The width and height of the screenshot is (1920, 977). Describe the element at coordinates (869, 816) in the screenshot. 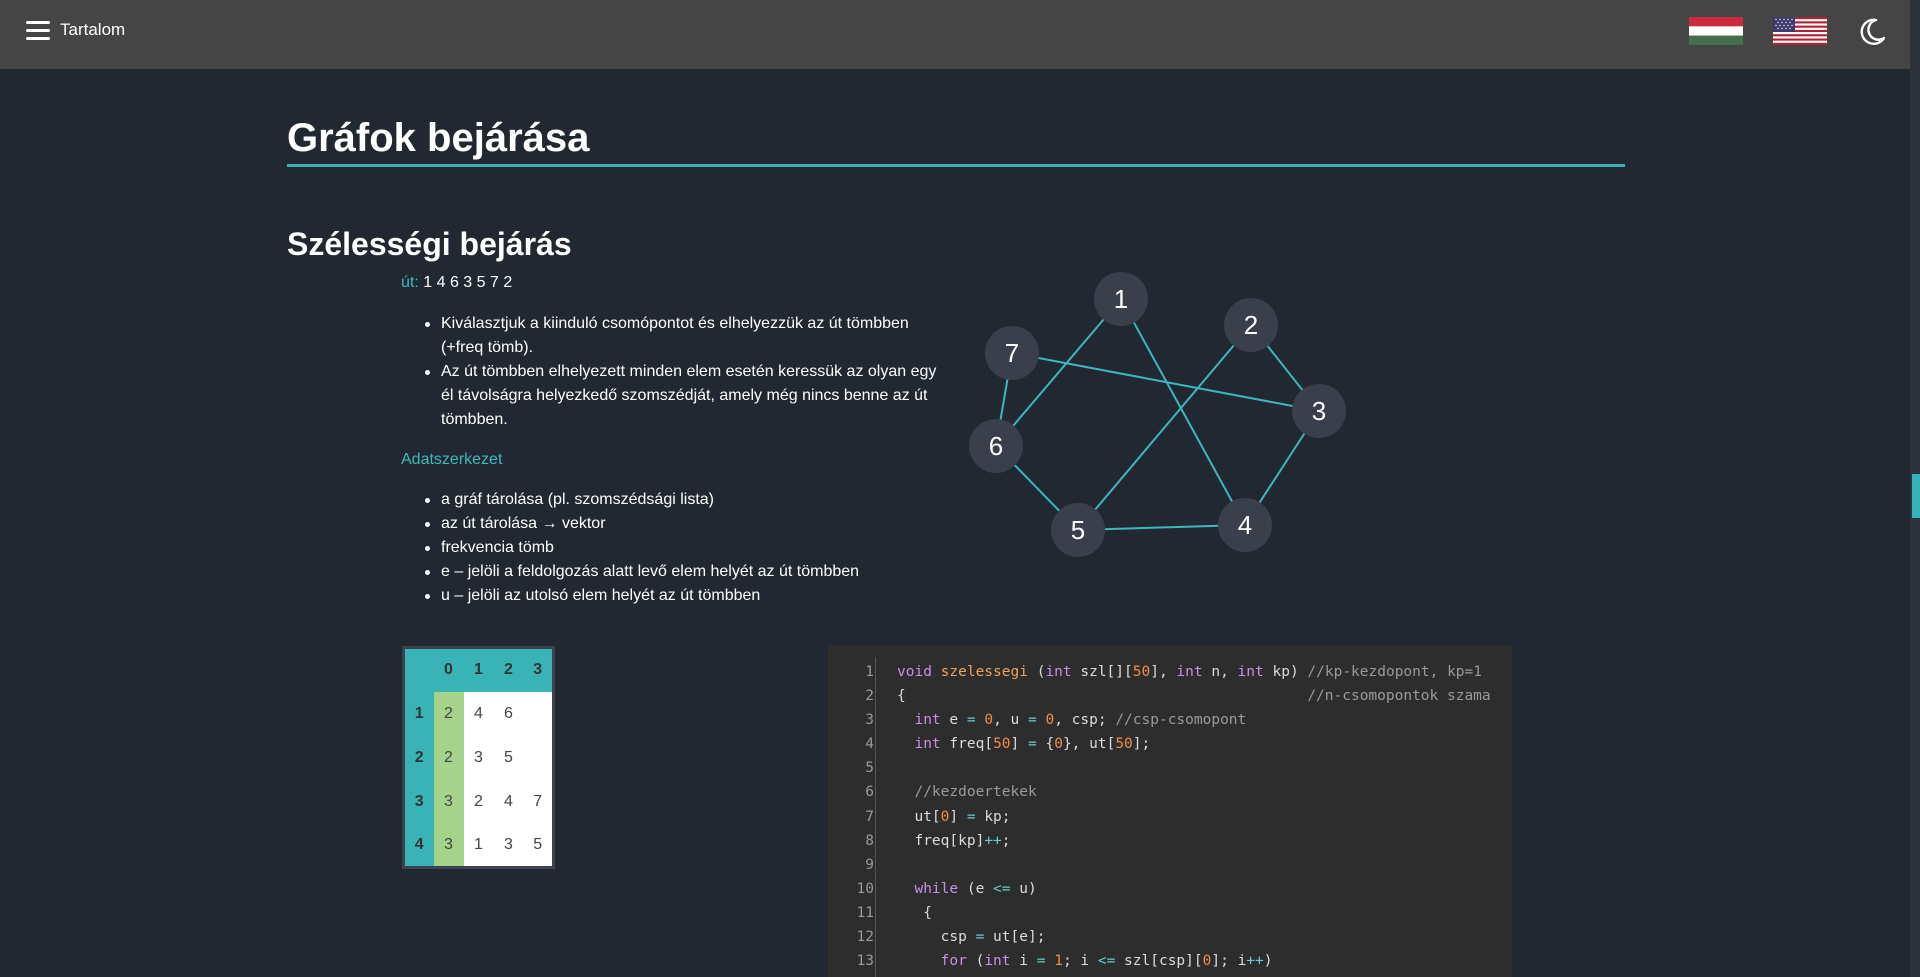

I see `line-number: 7` at that location.